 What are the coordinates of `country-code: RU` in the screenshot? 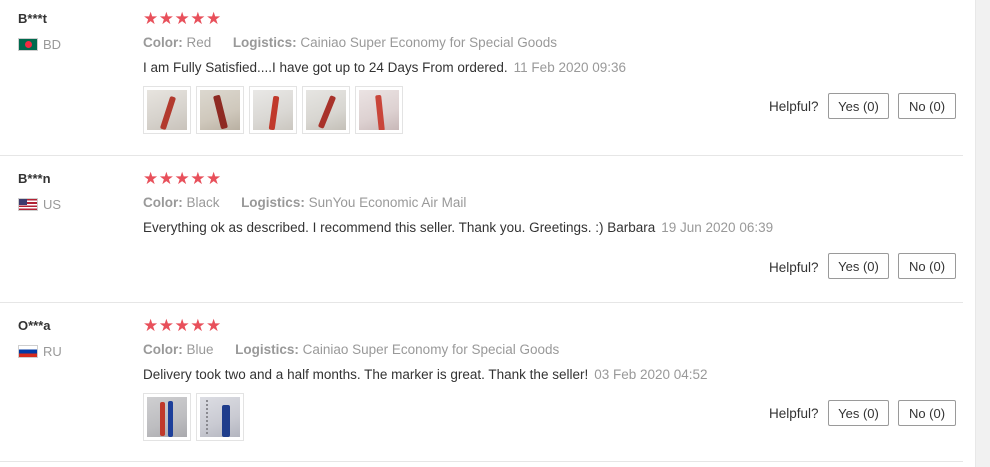 It's located at (52, 351).